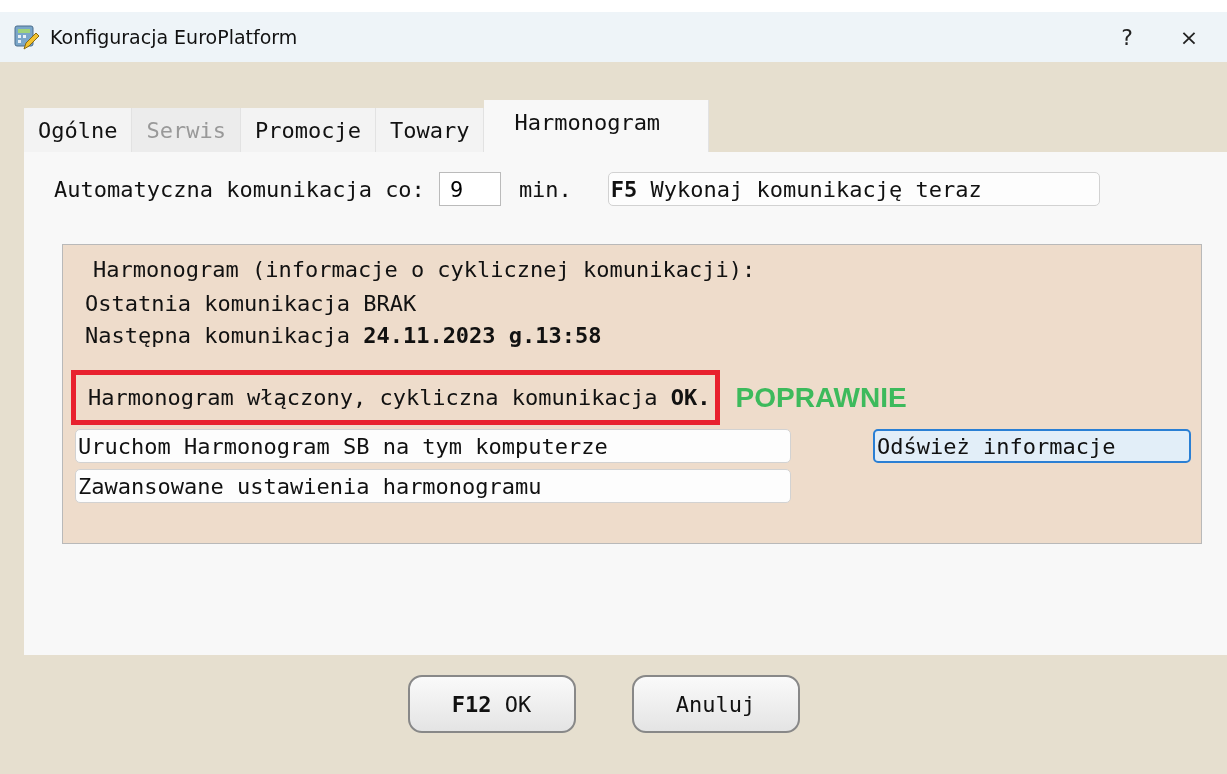 Image resolution: width=1227 pixels, height=774 pixels. What do you see at coordinates (308, 130) in the screenshot?
I see `tab: Promocje` at bounding box center [308, 130].